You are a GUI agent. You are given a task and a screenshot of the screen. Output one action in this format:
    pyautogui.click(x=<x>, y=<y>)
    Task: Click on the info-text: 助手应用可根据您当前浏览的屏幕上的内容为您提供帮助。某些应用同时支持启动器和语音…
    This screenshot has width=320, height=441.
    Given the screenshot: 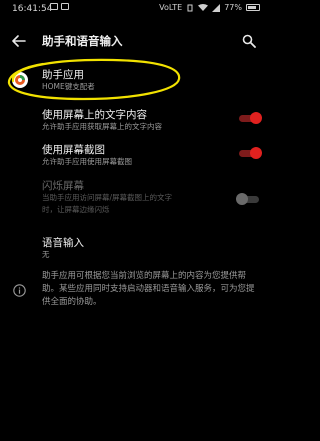 What is the action you would take?
    pyautogui.click(x=148, y=289)
    